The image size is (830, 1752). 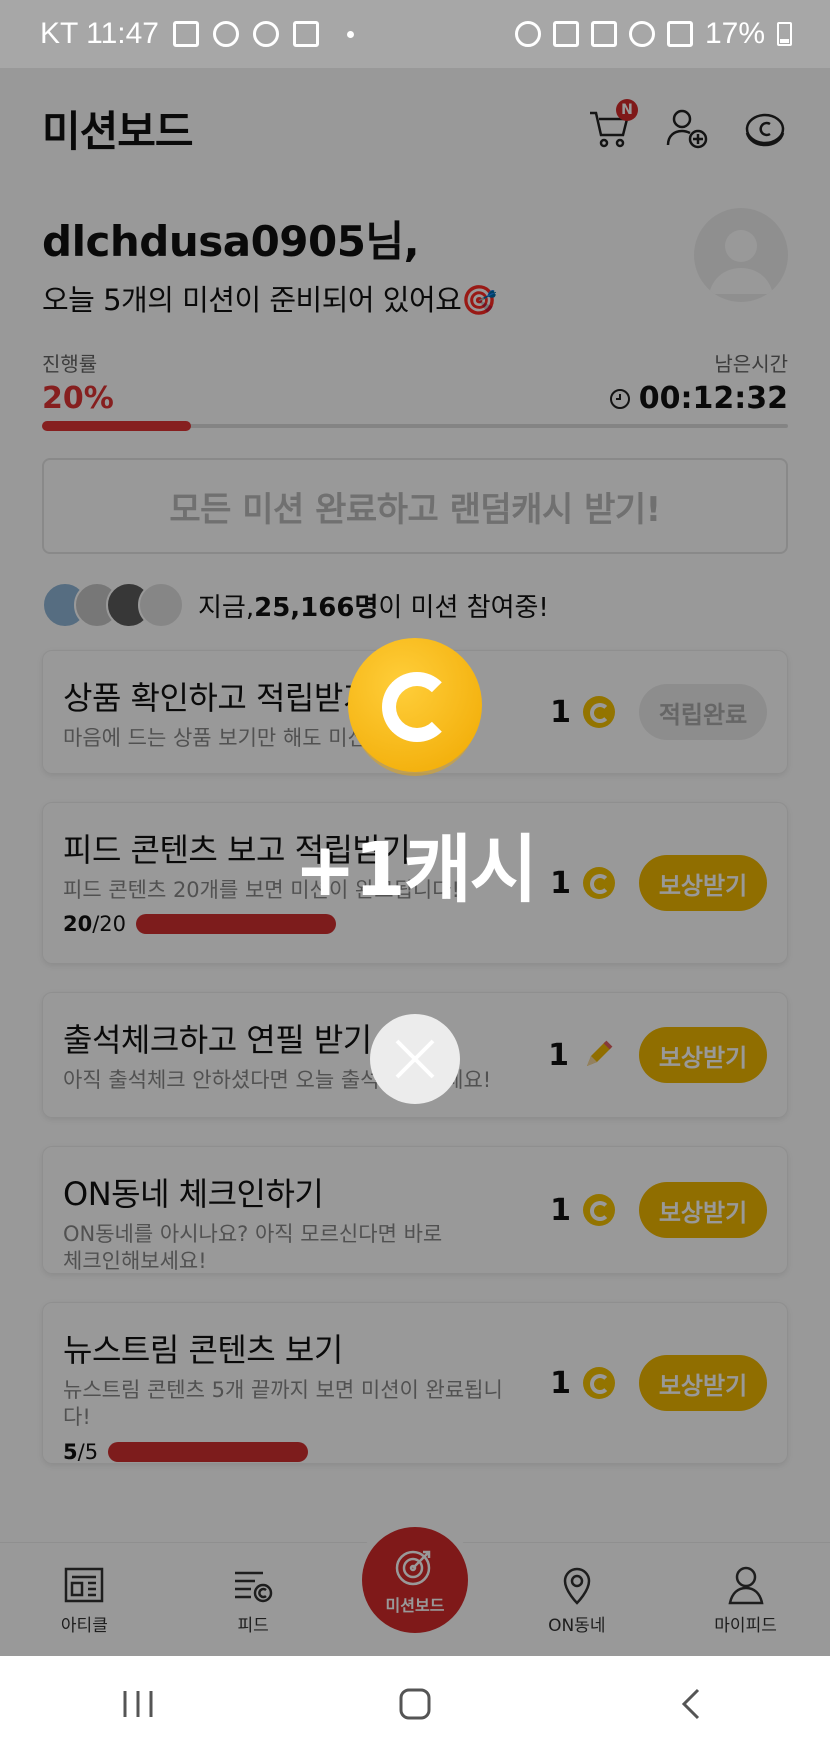 What do you see at coordinates (641, 34) in the screenshot?
I see `wifi-icon` at bounding box center [641, 34].